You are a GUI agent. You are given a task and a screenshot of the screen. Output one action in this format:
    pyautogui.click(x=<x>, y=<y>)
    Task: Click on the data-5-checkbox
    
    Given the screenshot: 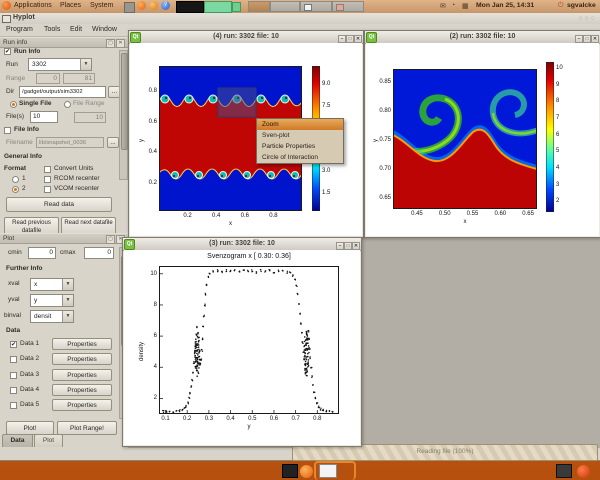 What is the action you would take?
    pyautogui.click(x=13, y=405)
    